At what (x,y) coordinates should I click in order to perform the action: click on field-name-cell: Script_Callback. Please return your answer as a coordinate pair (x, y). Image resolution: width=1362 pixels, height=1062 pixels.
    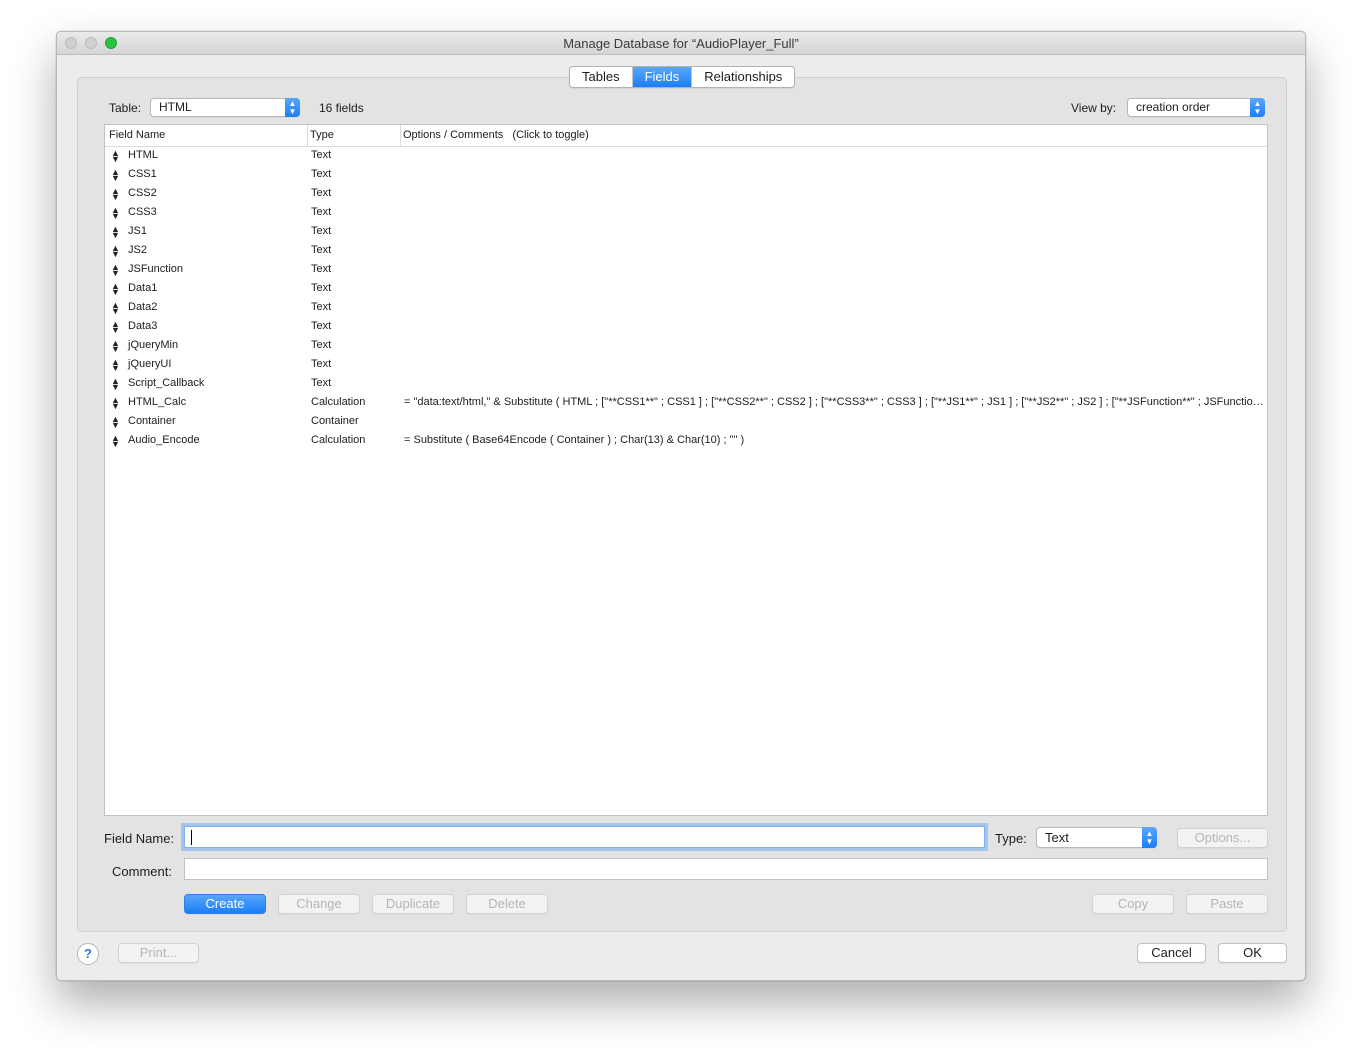
    Looking at the image, I should click on (166, 383).